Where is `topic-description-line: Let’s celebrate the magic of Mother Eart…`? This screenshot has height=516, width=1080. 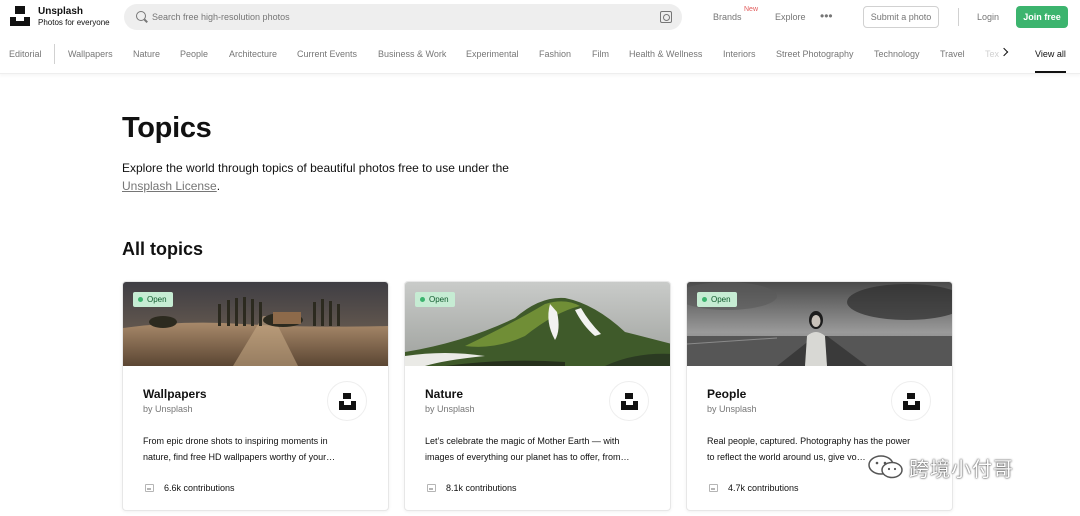
topic-description-line: Let’s celebrate the magic of Mother Eart… is located at coordinates (522, 441).